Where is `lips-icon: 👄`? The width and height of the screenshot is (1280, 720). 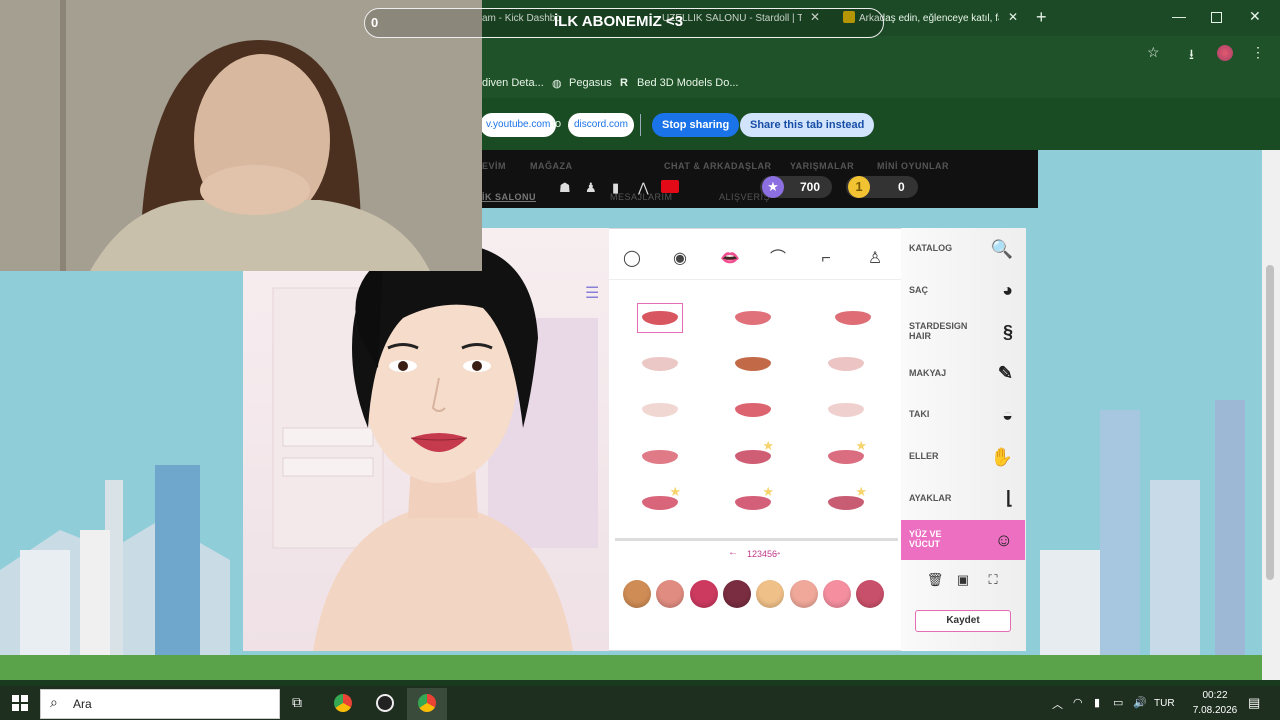 lips-icon: 👄 is located at coordinates (730, 259).